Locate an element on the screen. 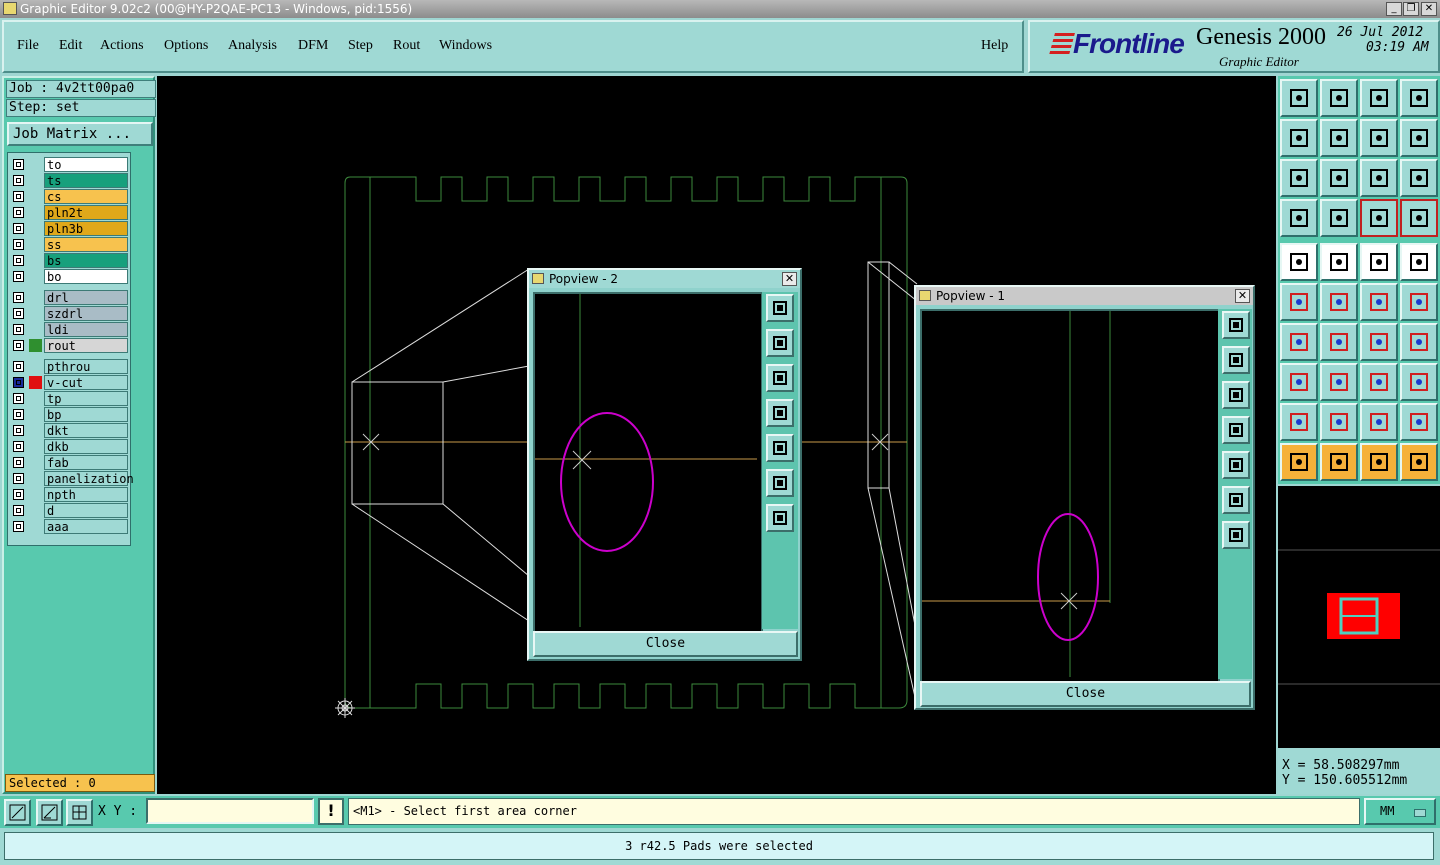 This screenshot has width=1440, height=865. layer-row-dkt: dkt is located at coordinates (69, 430).